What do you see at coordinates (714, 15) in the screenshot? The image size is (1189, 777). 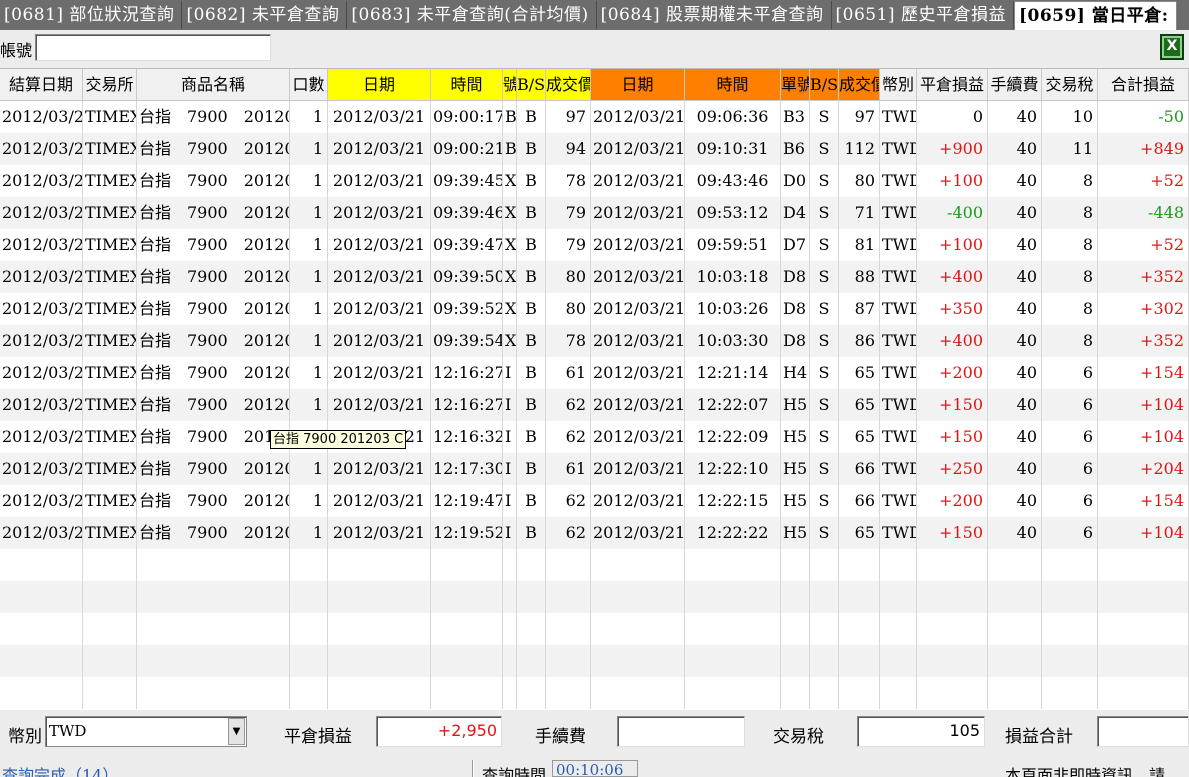 I see `tab-3: [0684] 股票期權未平倉查詢` at bounding box center [714, 15].